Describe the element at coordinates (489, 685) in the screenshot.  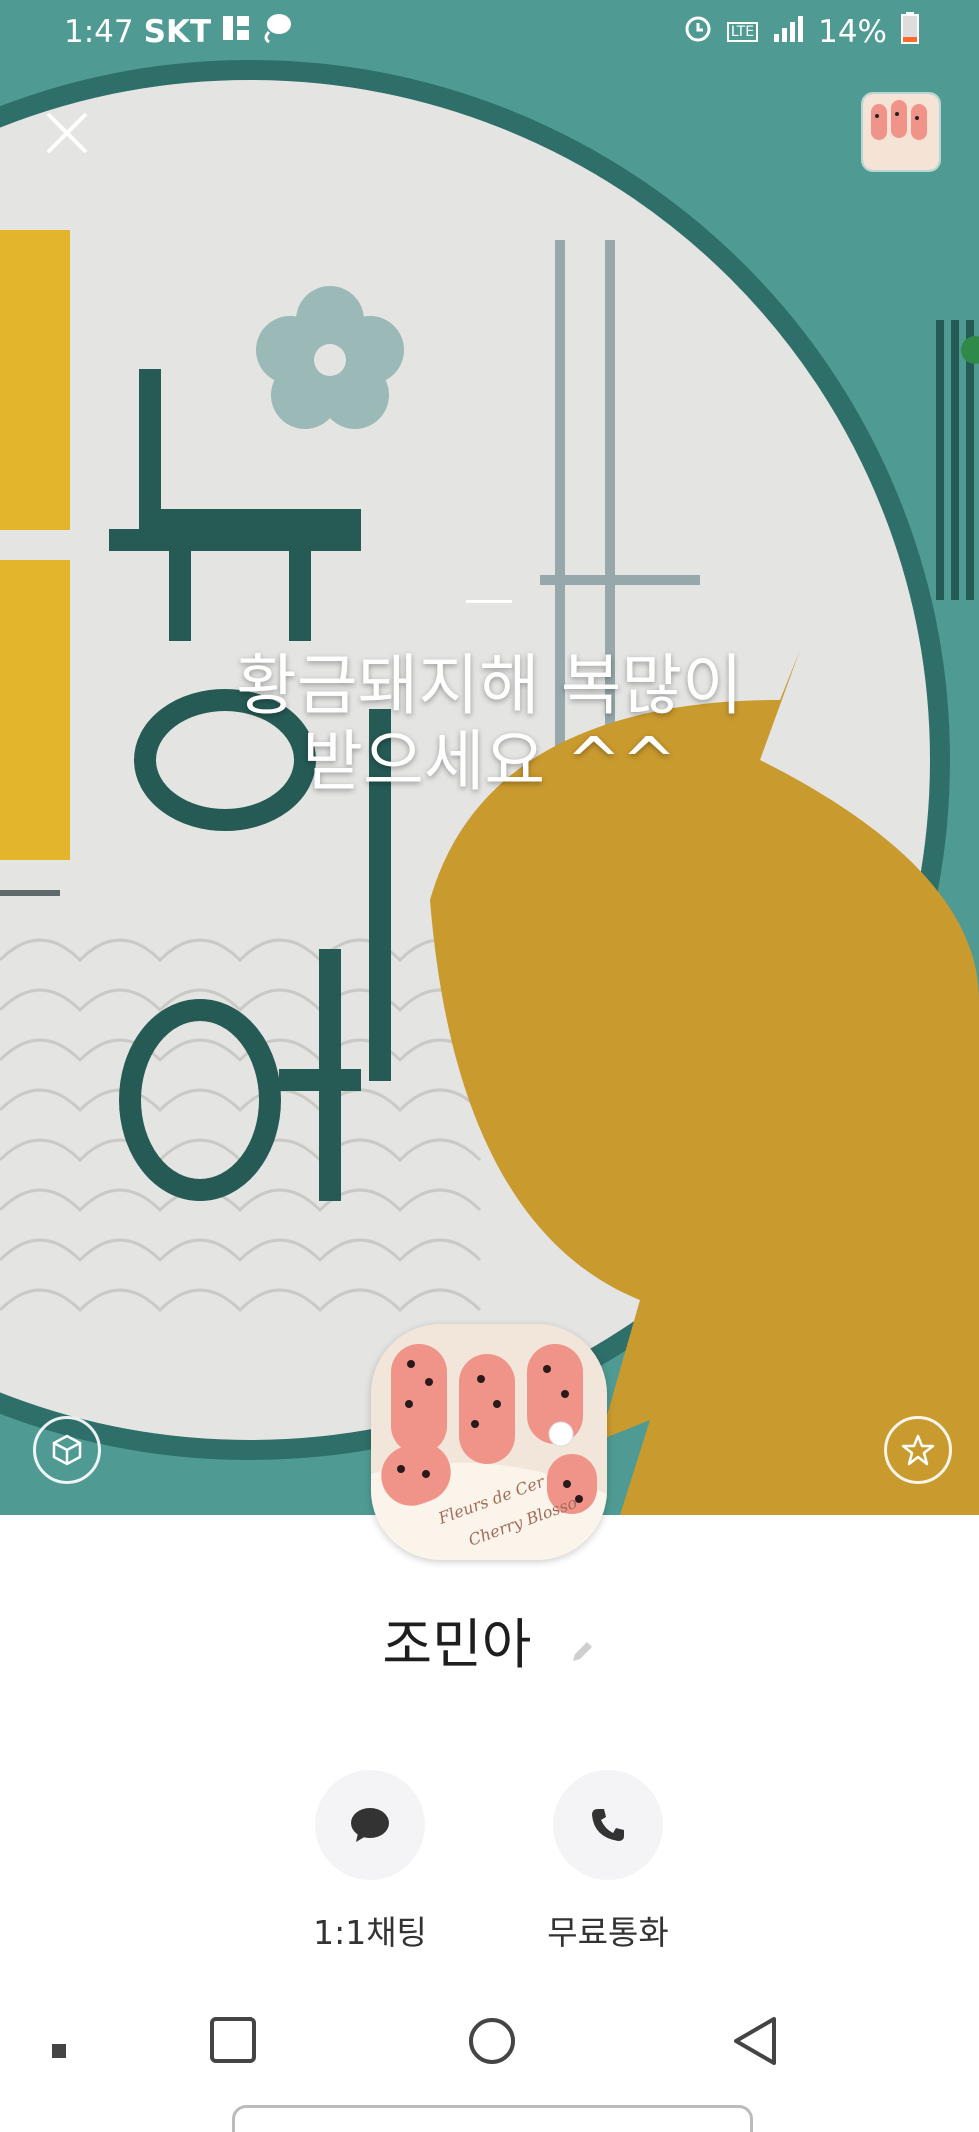
I see `status-message-line1: 황금돼지해 복많이` at that location.